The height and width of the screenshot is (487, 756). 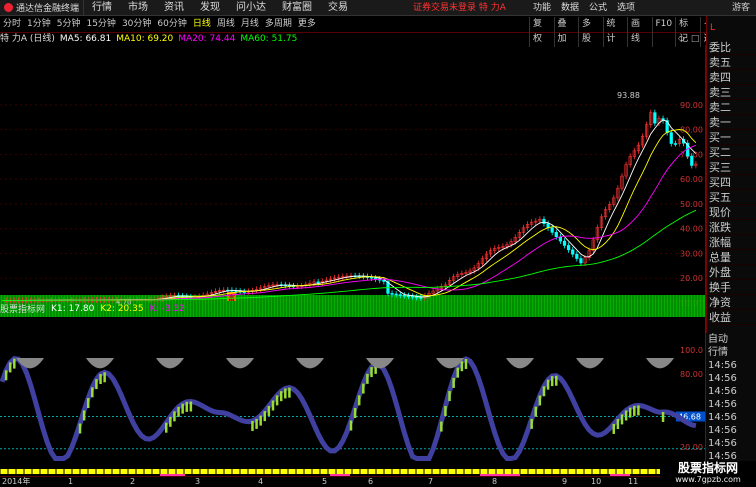 What do you see at coordinates (691, 447) in the screenshot?
I see `ind-tick-2: 20.00` at bounding box center [691, 447].